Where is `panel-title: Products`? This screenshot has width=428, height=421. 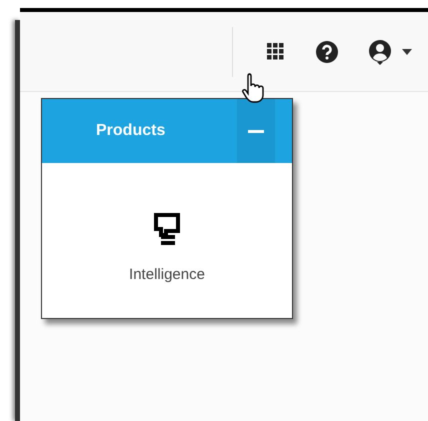
panel-title: Products is located at coordinates (131, 131).